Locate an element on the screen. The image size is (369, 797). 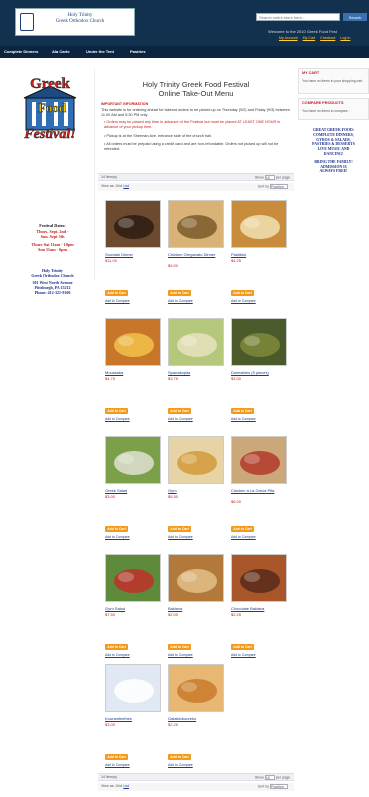
sort-select: Position is located at coordinates (279, 186).